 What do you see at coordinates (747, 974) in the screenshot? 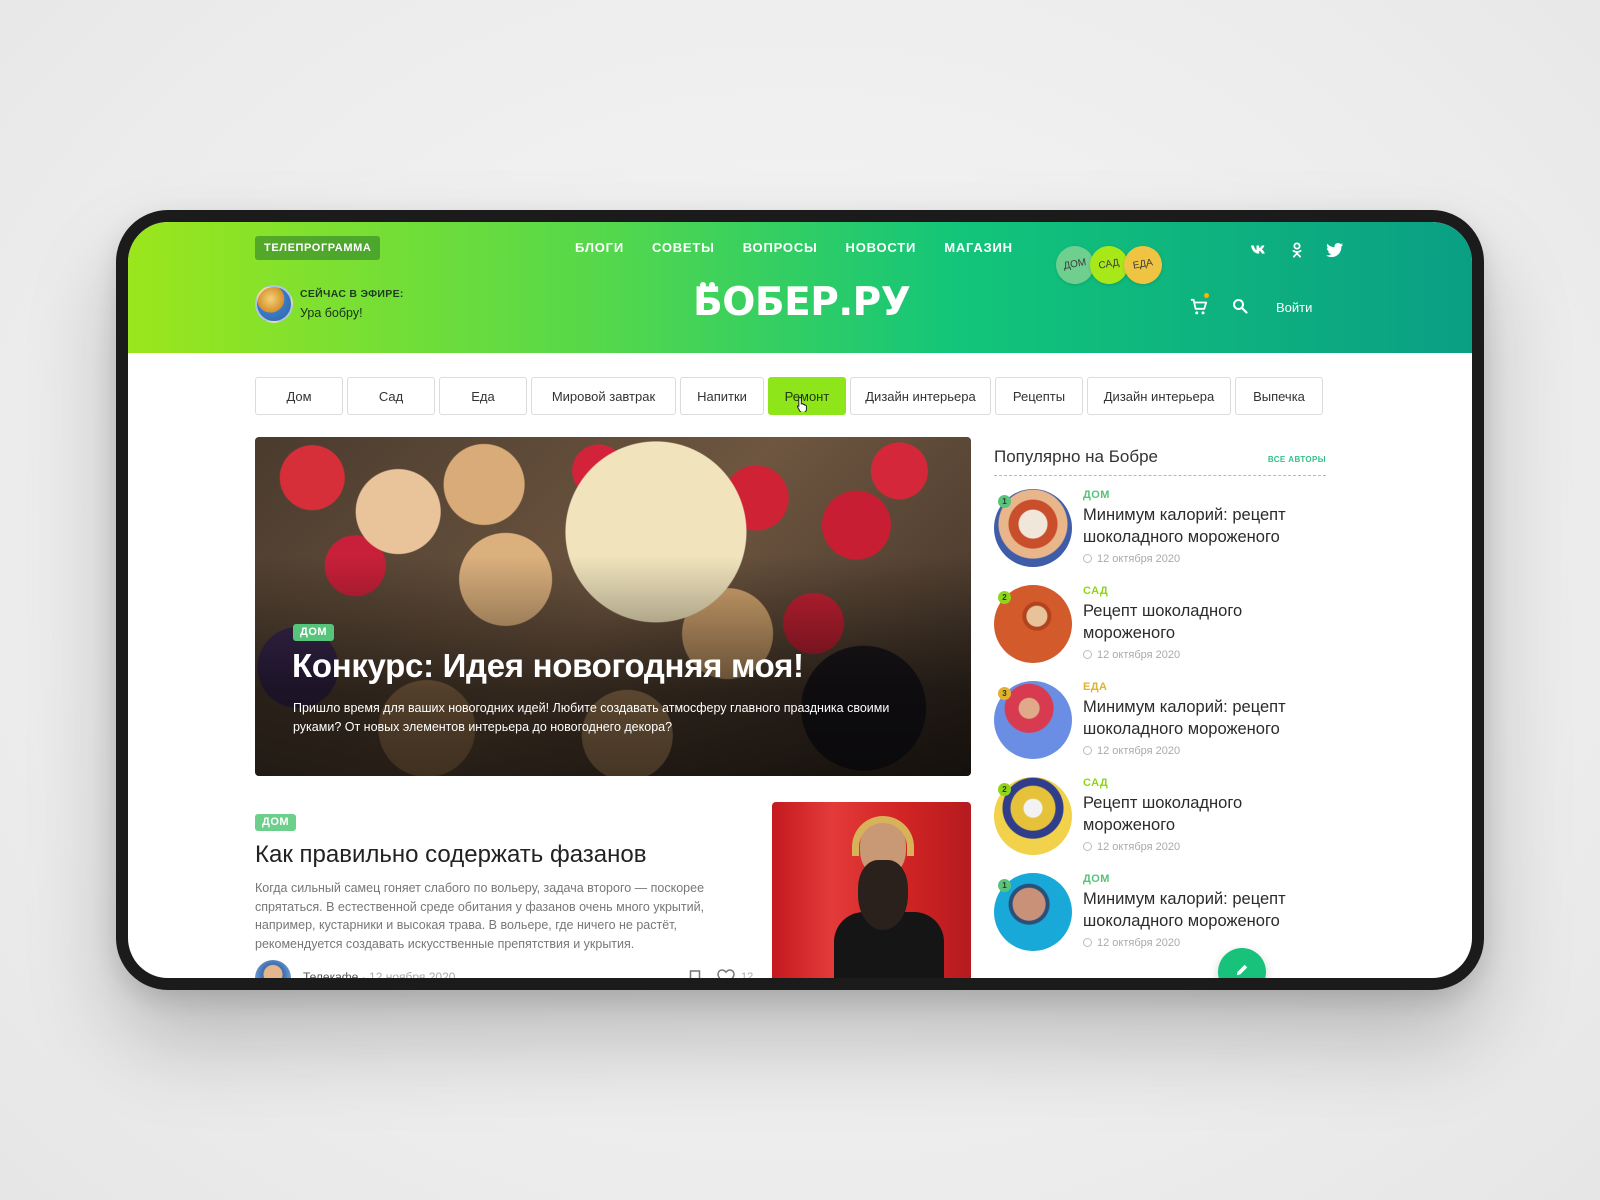
I see `likes-count: 12` at bounding box center [747, 974].